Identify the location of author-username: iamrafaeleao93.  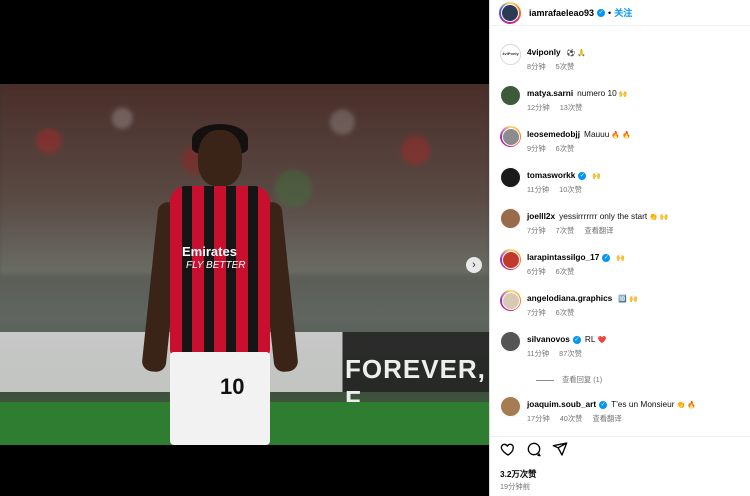
(561, 13).